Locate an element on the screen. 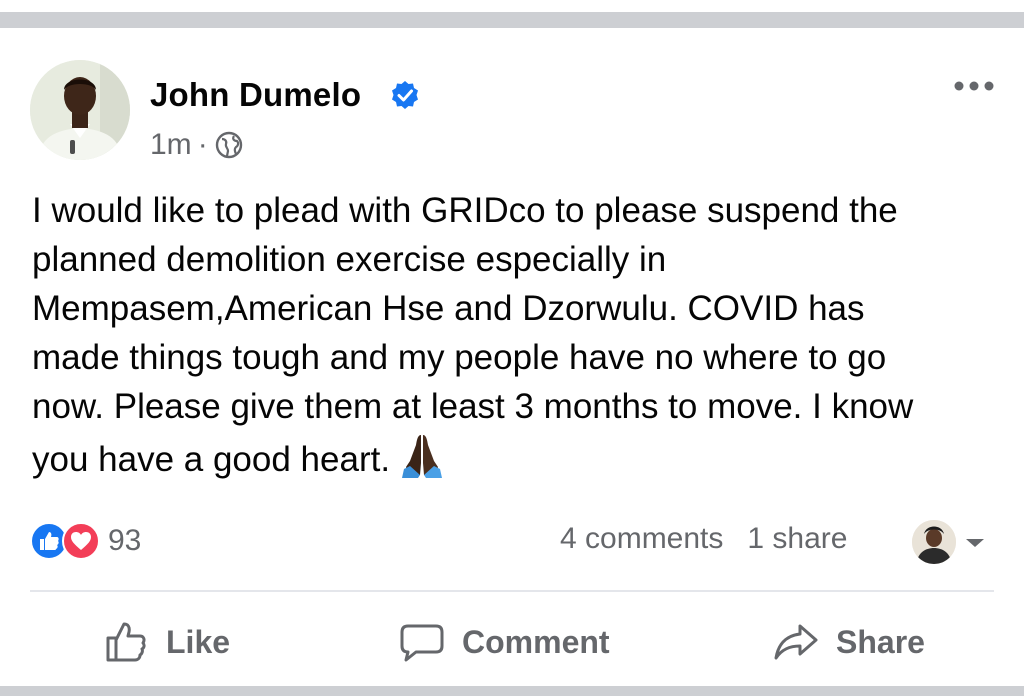 The image size is (1024, 696). share-button: Share is located at coordinates (848, 642).